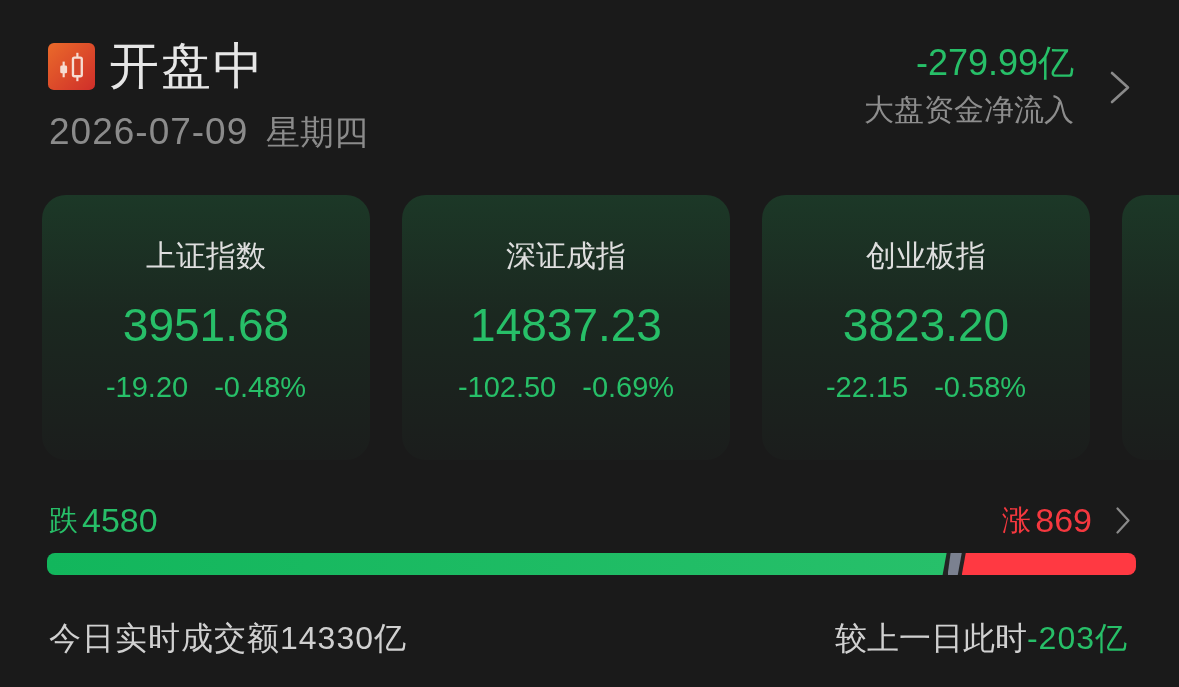  What do you see at coordinates (63, 520) in the screenshot?
I see `decline-label: 跌` at bounding box center [63, 520].